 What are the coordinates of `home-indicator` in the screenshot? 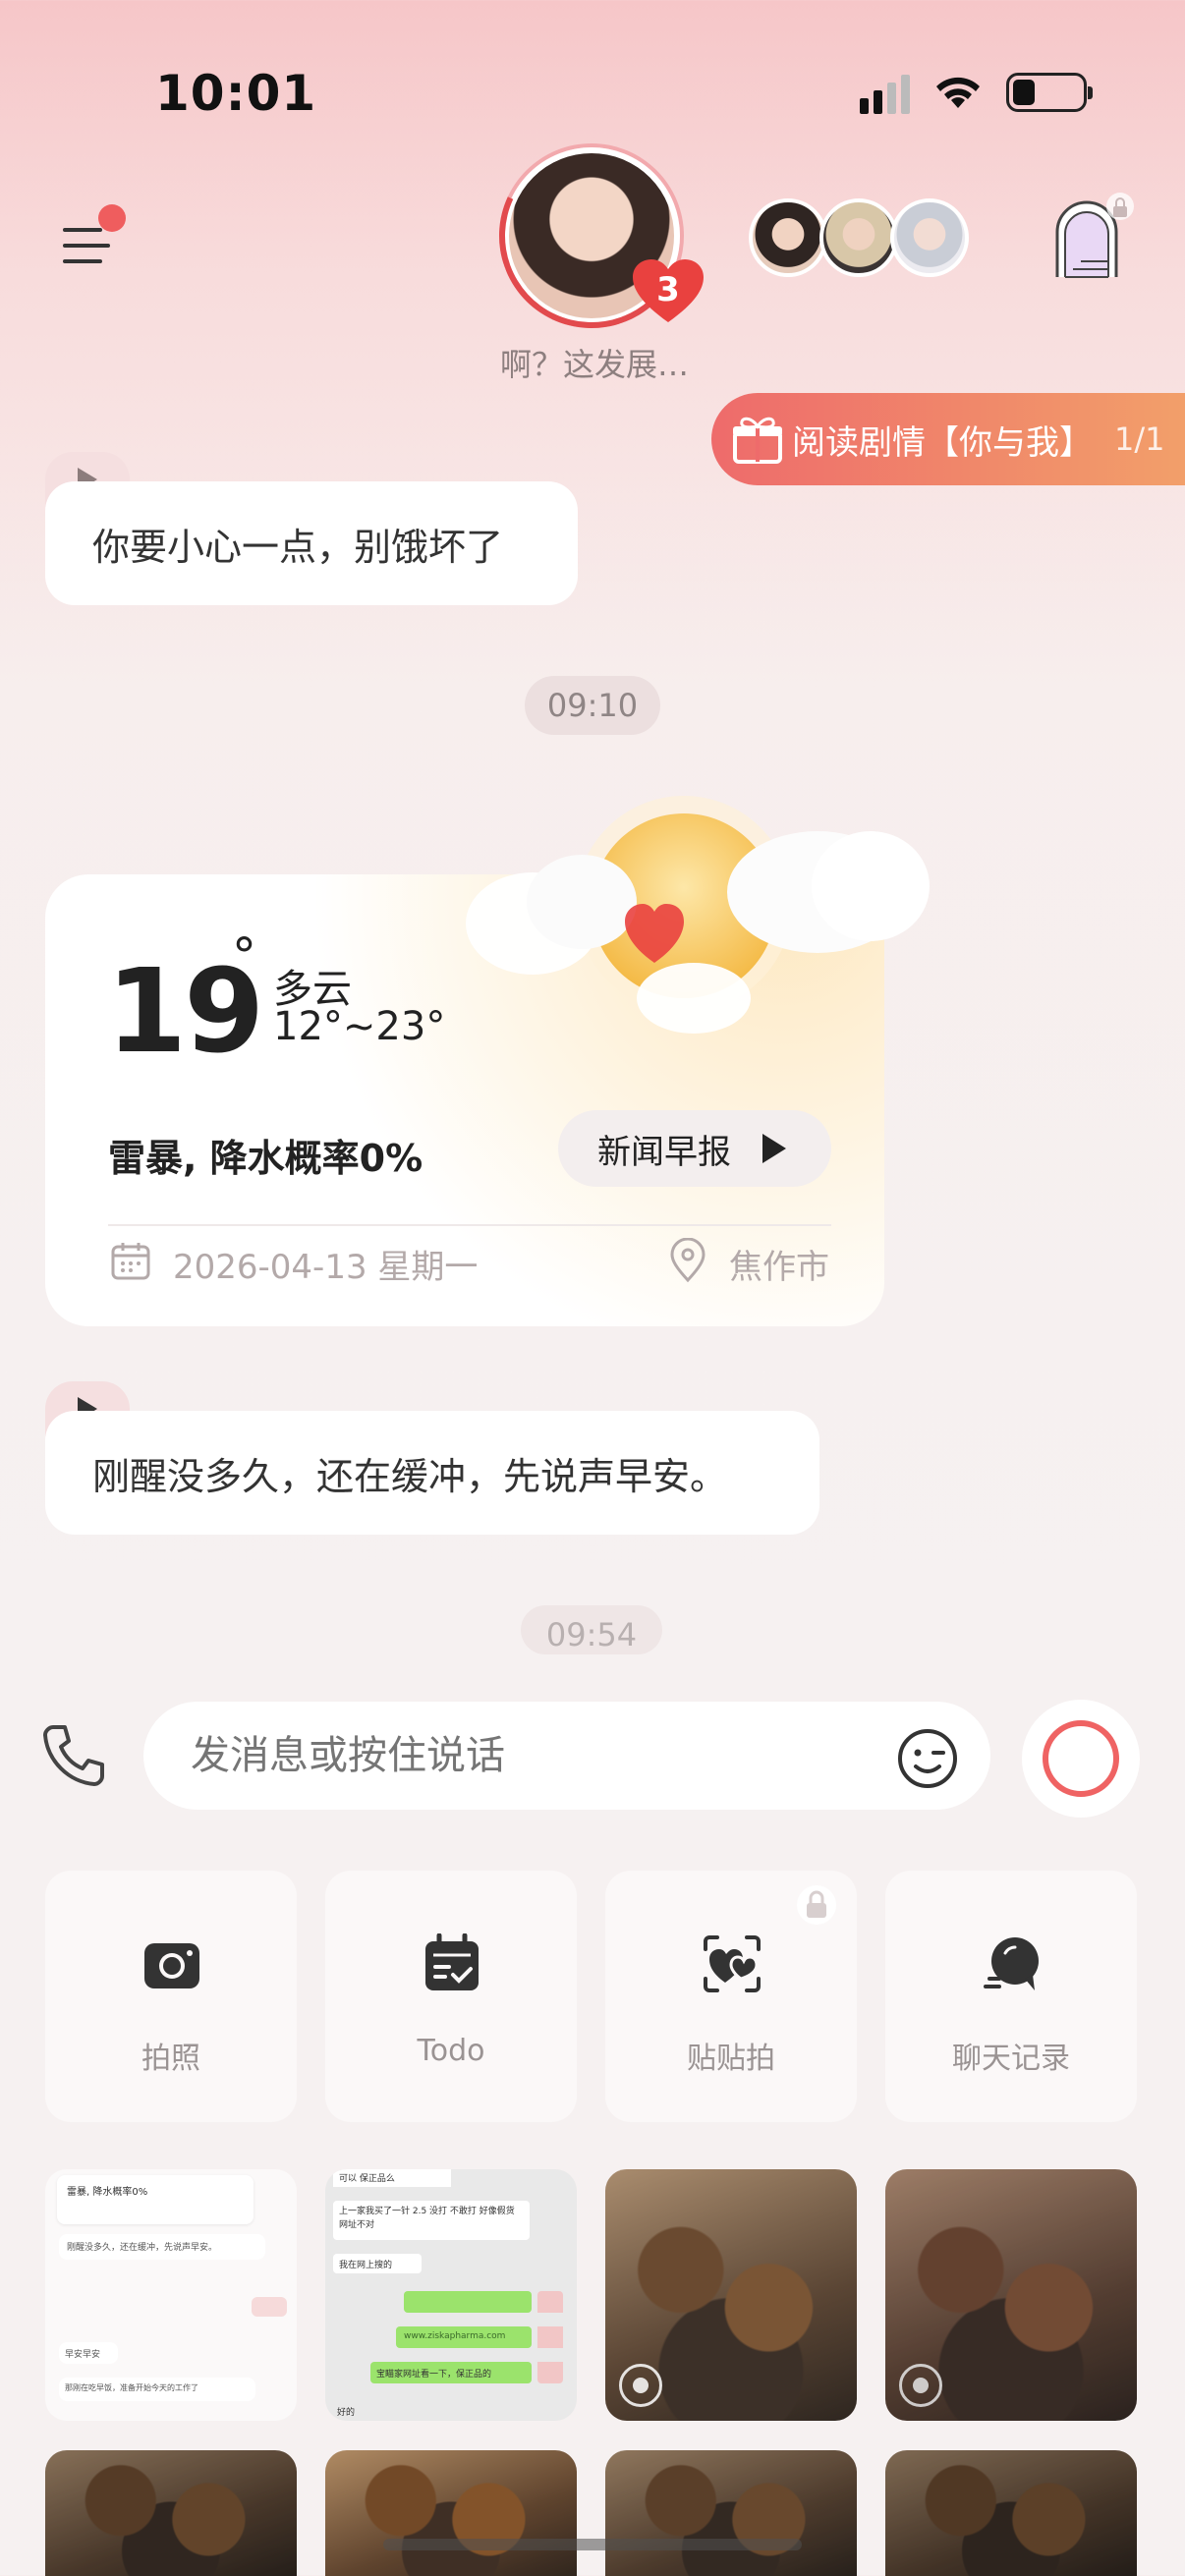 It's located at (592, 2544).